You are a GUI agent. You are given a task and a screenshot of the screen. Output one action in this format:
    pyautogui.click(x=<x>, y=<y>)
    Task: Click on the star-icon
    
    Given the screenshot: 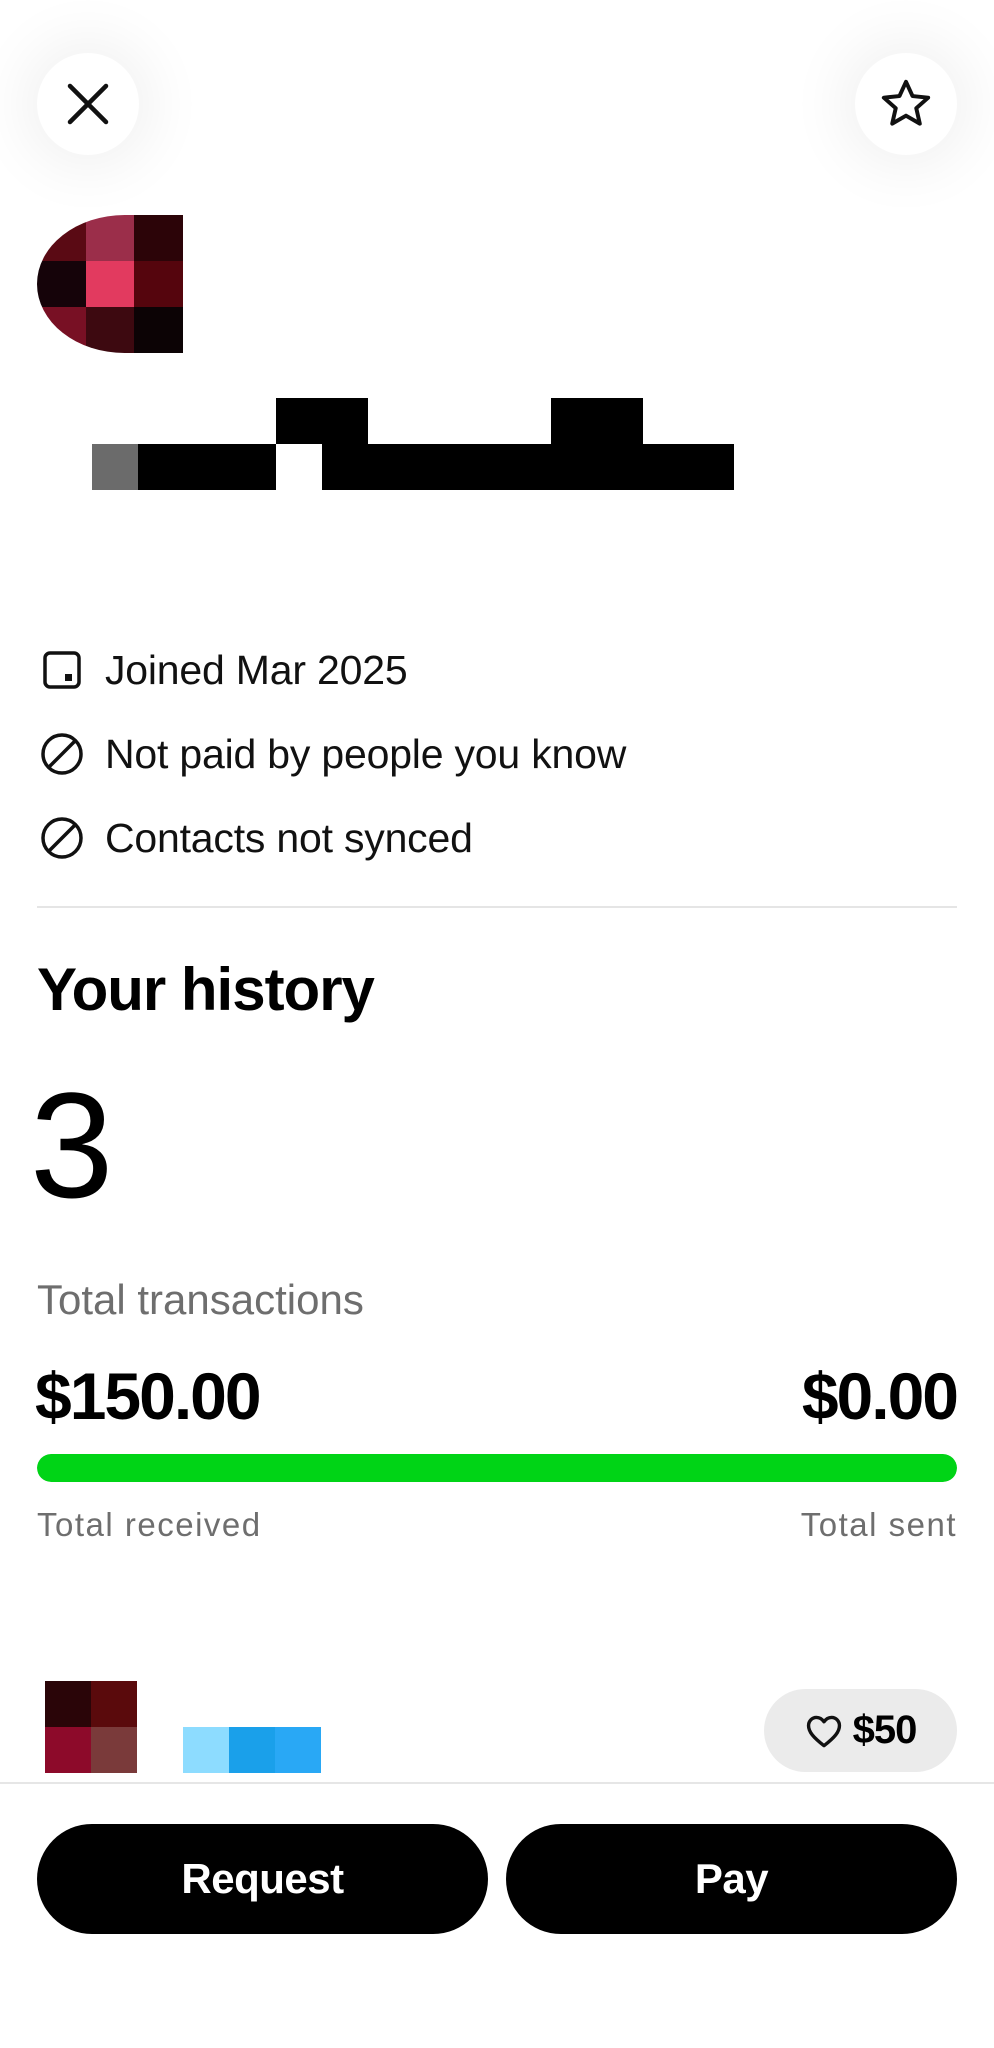 What is the action you would take?
    pyautogui.click(x=906, y=102)
    